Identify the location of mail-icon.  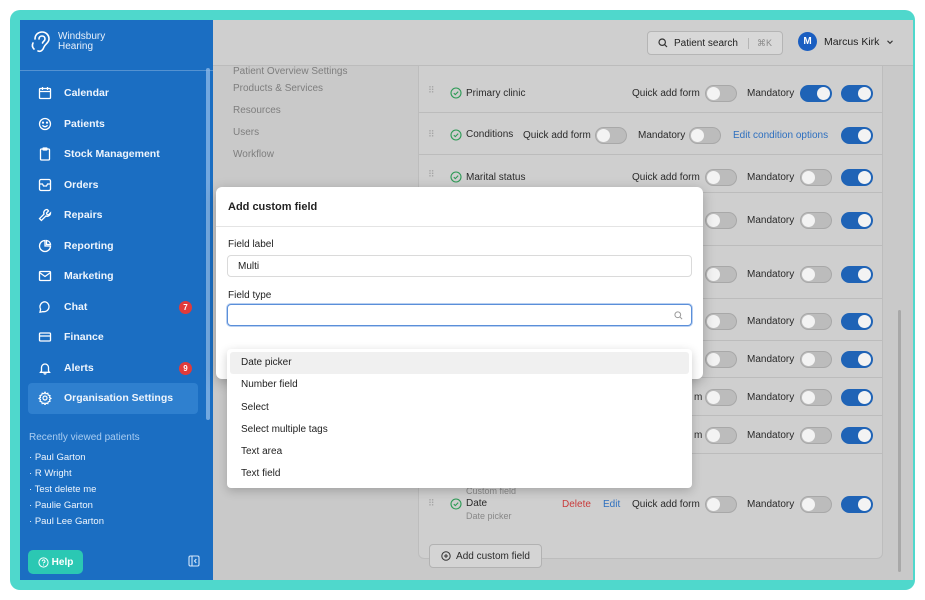
(45, 276).